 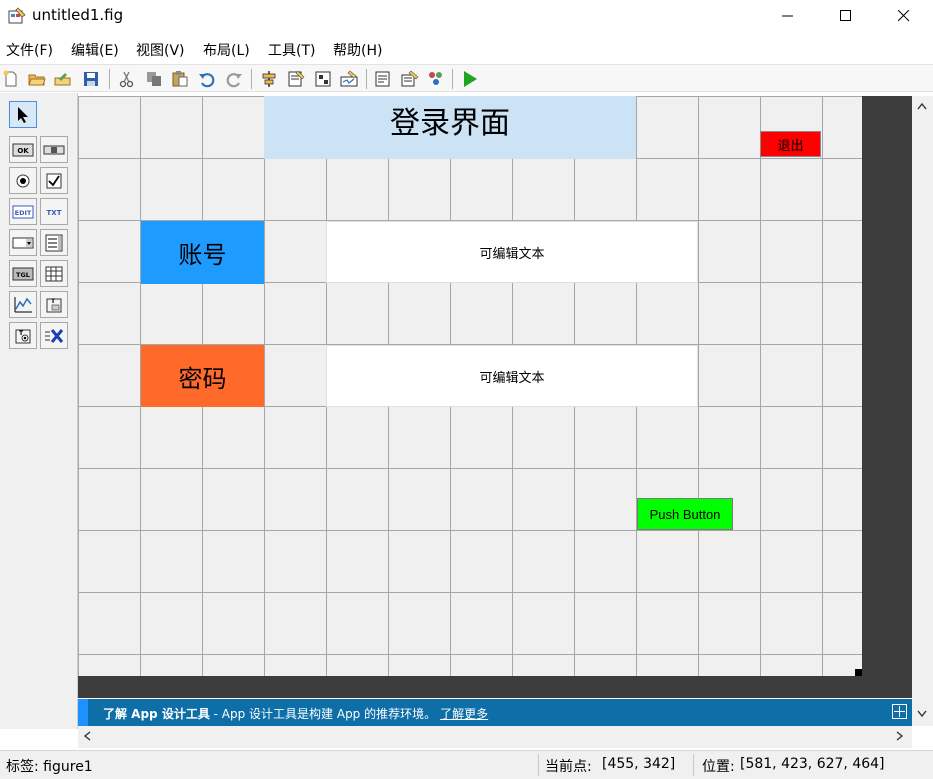 What do you see at coordinates (495, 737) in the screenshot?
I see `horizontal-scrollbar` at bounding box center [495, 737].